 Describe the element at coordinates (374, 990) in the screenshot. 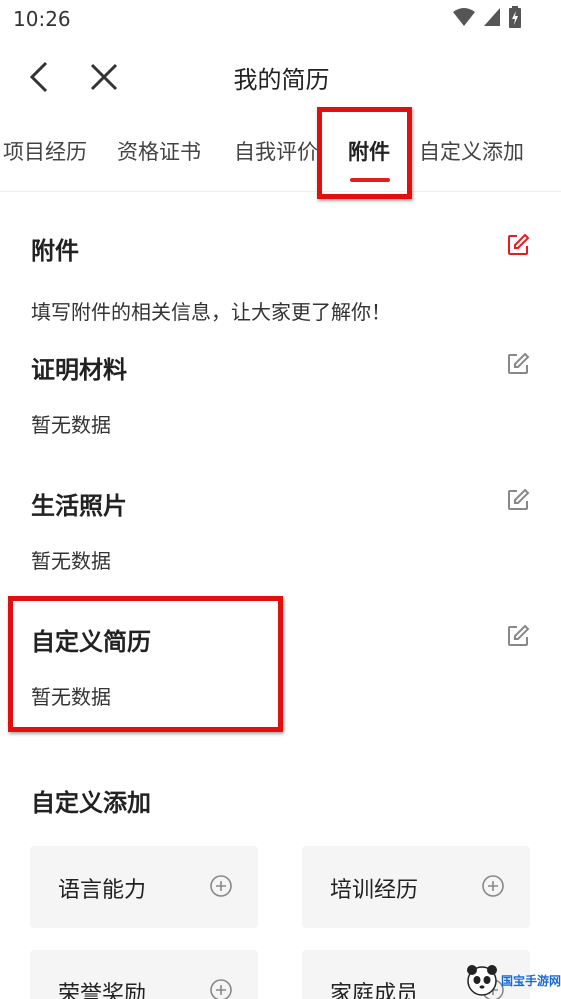

I see `card-label: 家庭成员` at that location.